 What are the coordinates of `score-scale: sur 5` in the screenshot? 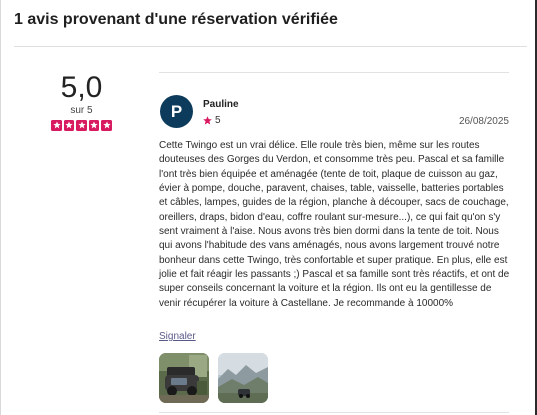 It's located at (81, 110).